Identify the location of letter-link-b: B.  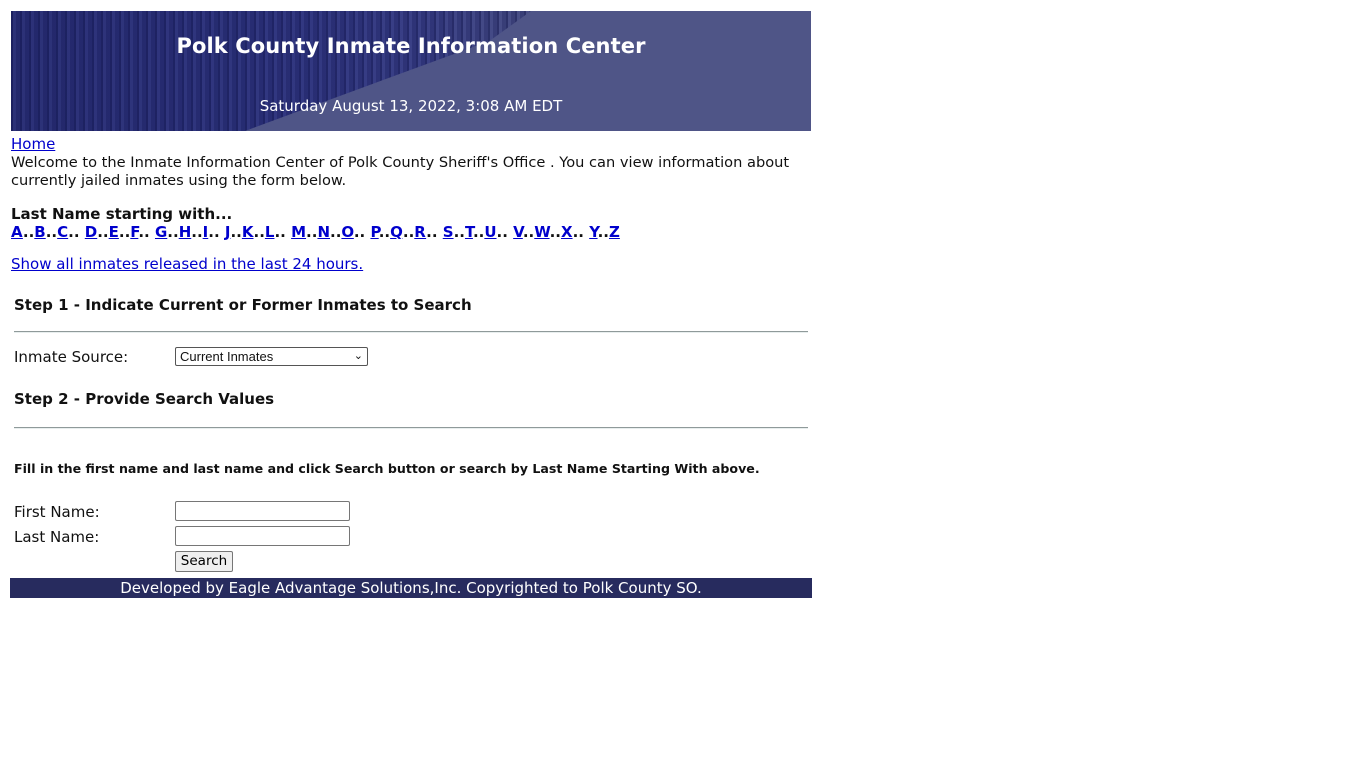
(39, 232).